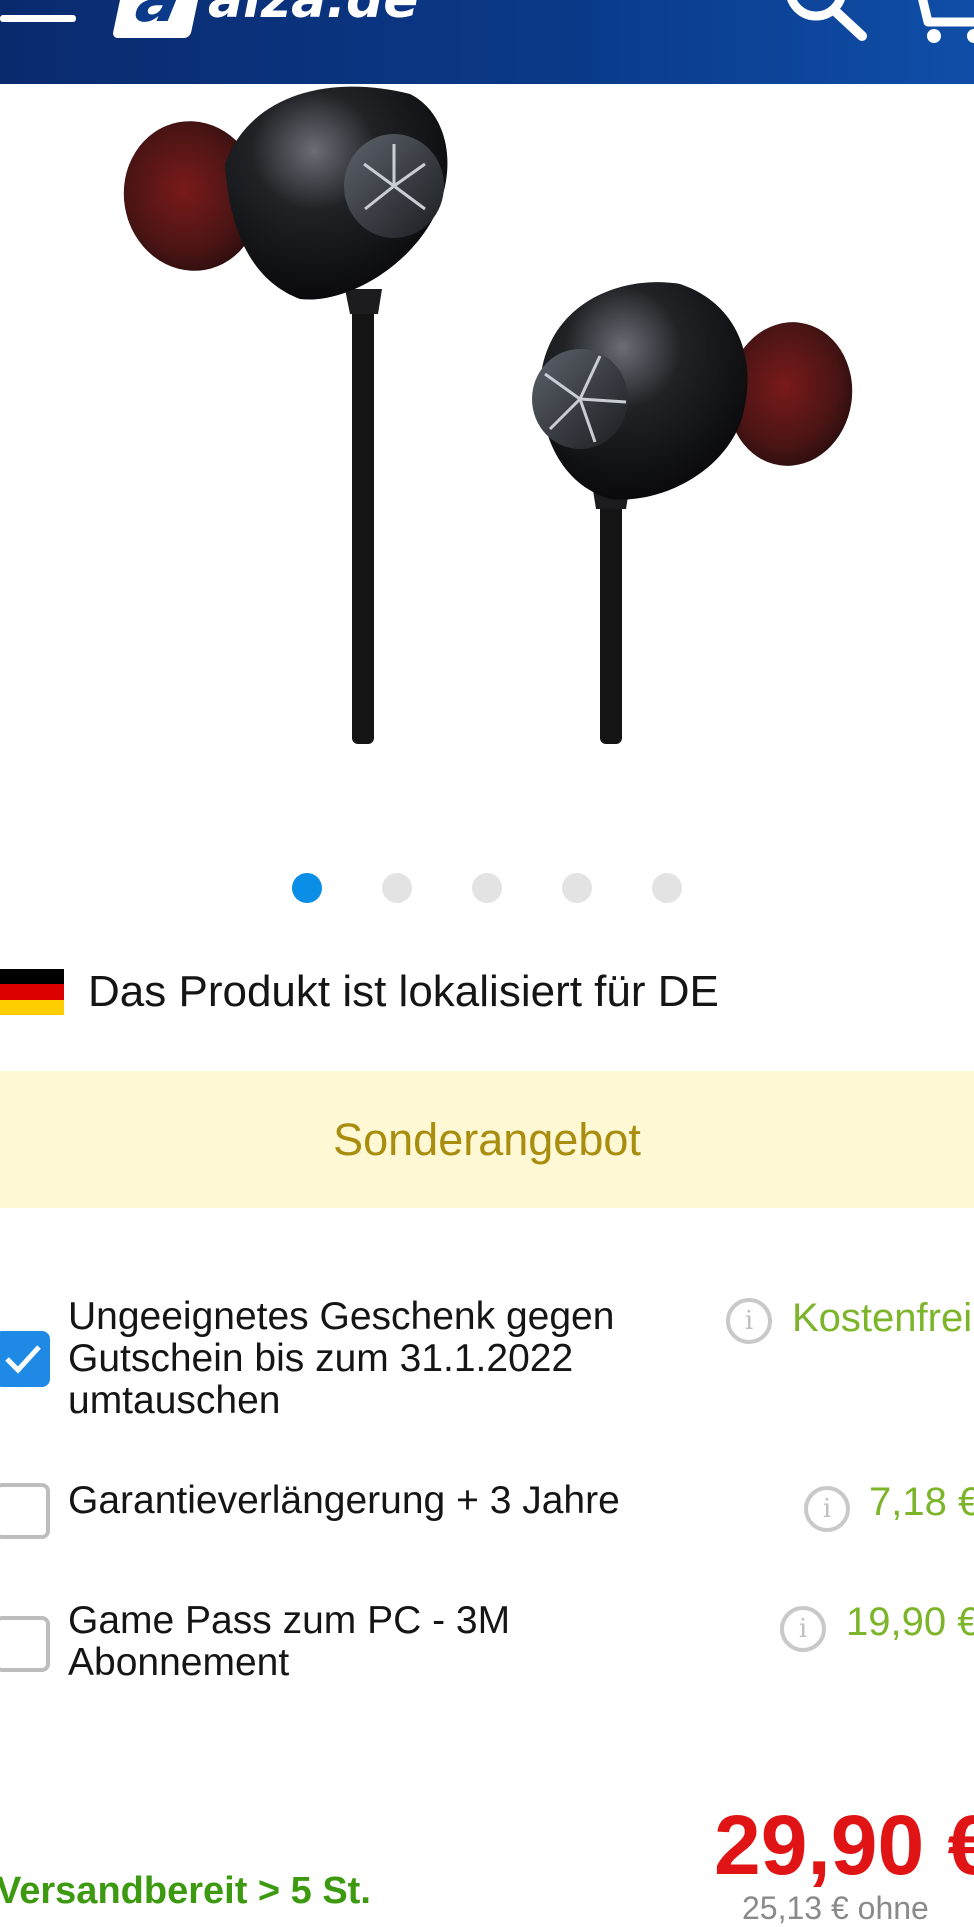 The width and height of the screenshot is (974, 1927). I want to click on warranty-extension-checkbox, so click(25, 1511).